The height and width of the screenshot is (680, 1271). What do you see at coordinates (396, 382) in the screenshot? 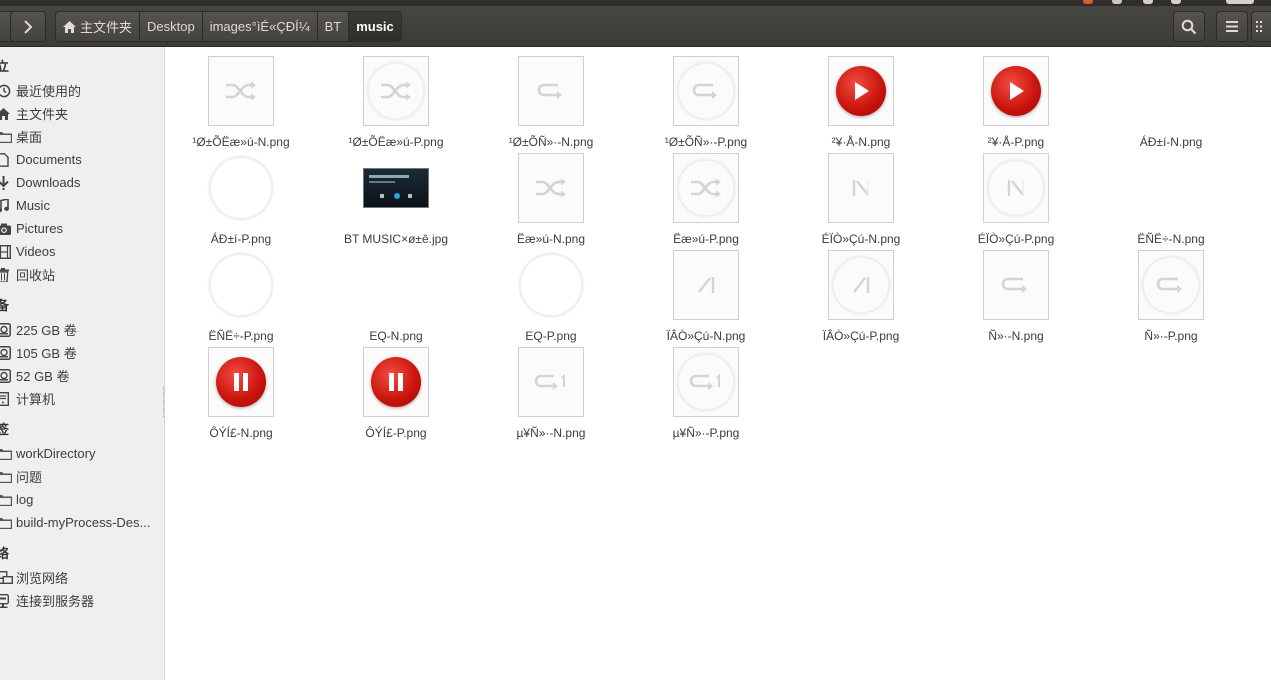
I see `pause-icon` at bounding box center [396, 382].